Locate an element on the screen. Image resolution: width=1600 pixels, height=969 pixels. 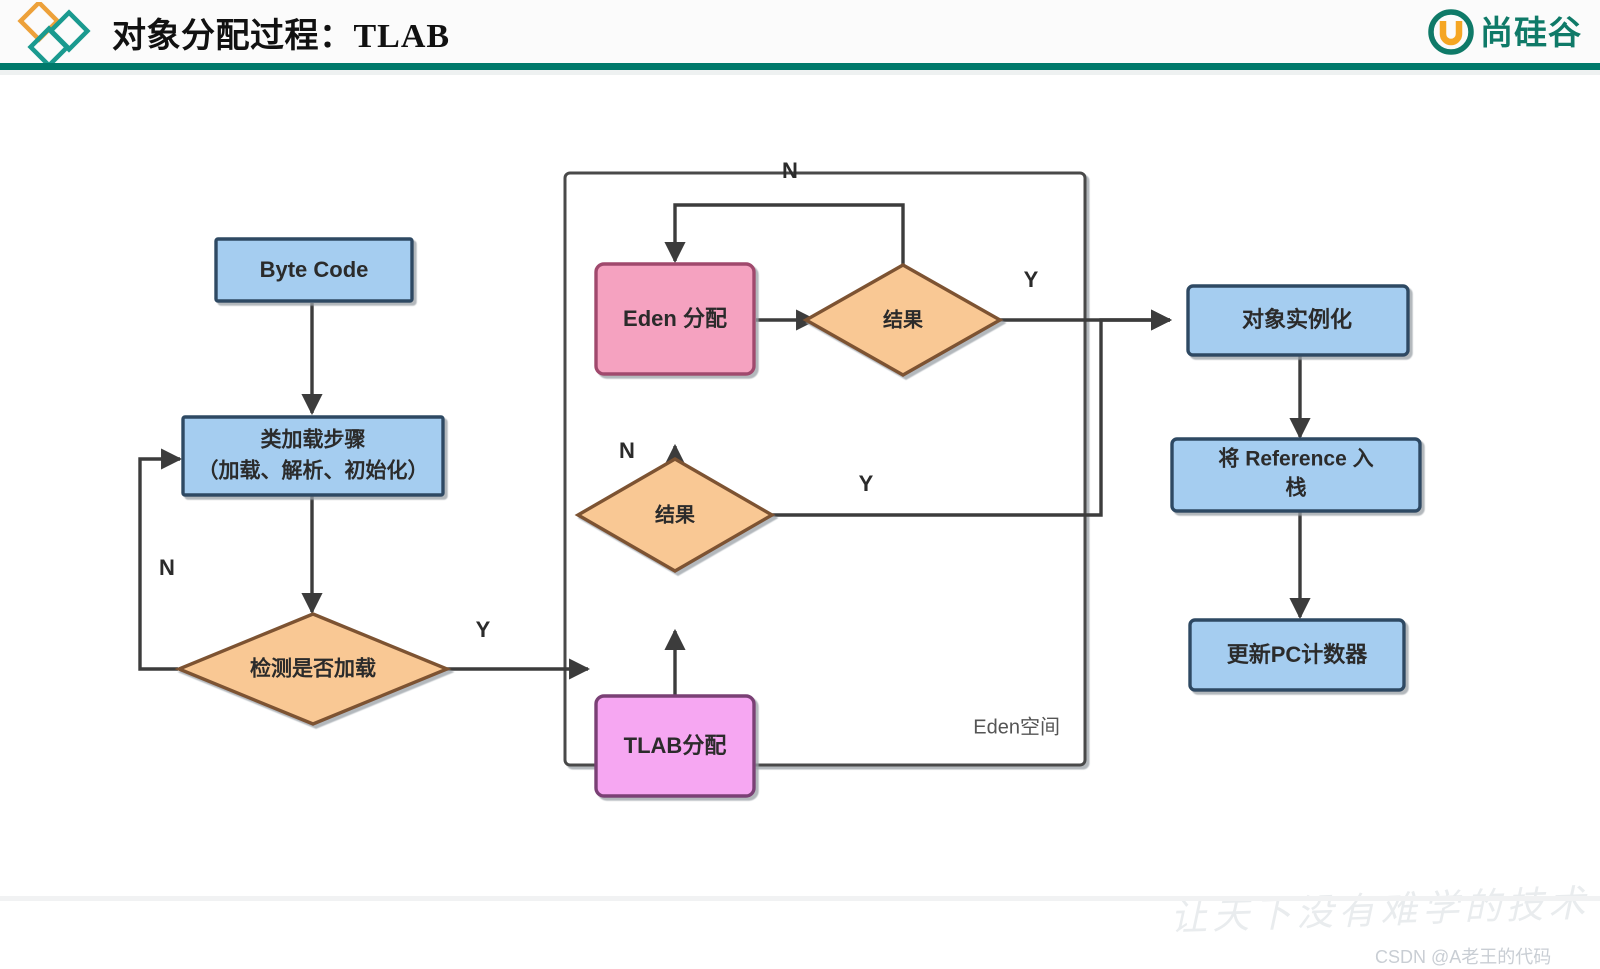
u-circle-icon is located at coordinates (1451, 32).